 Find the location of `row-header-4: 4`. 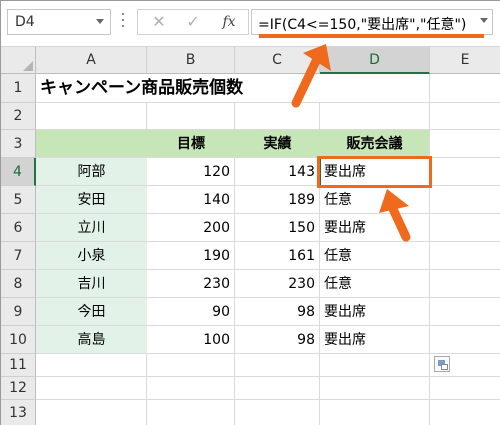

row-header-4: 4 is located at coordinates (18, 172).